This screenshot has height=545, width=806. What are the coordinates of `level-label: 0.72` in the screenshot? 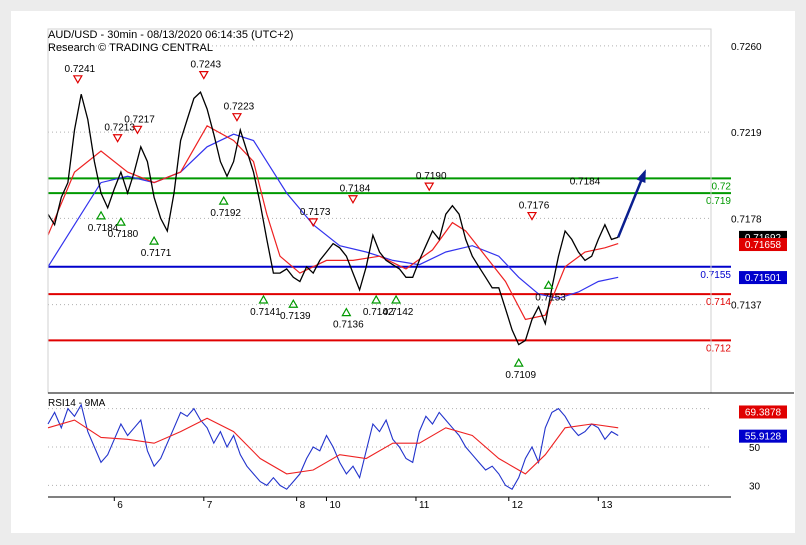 It's located at (722, 186).